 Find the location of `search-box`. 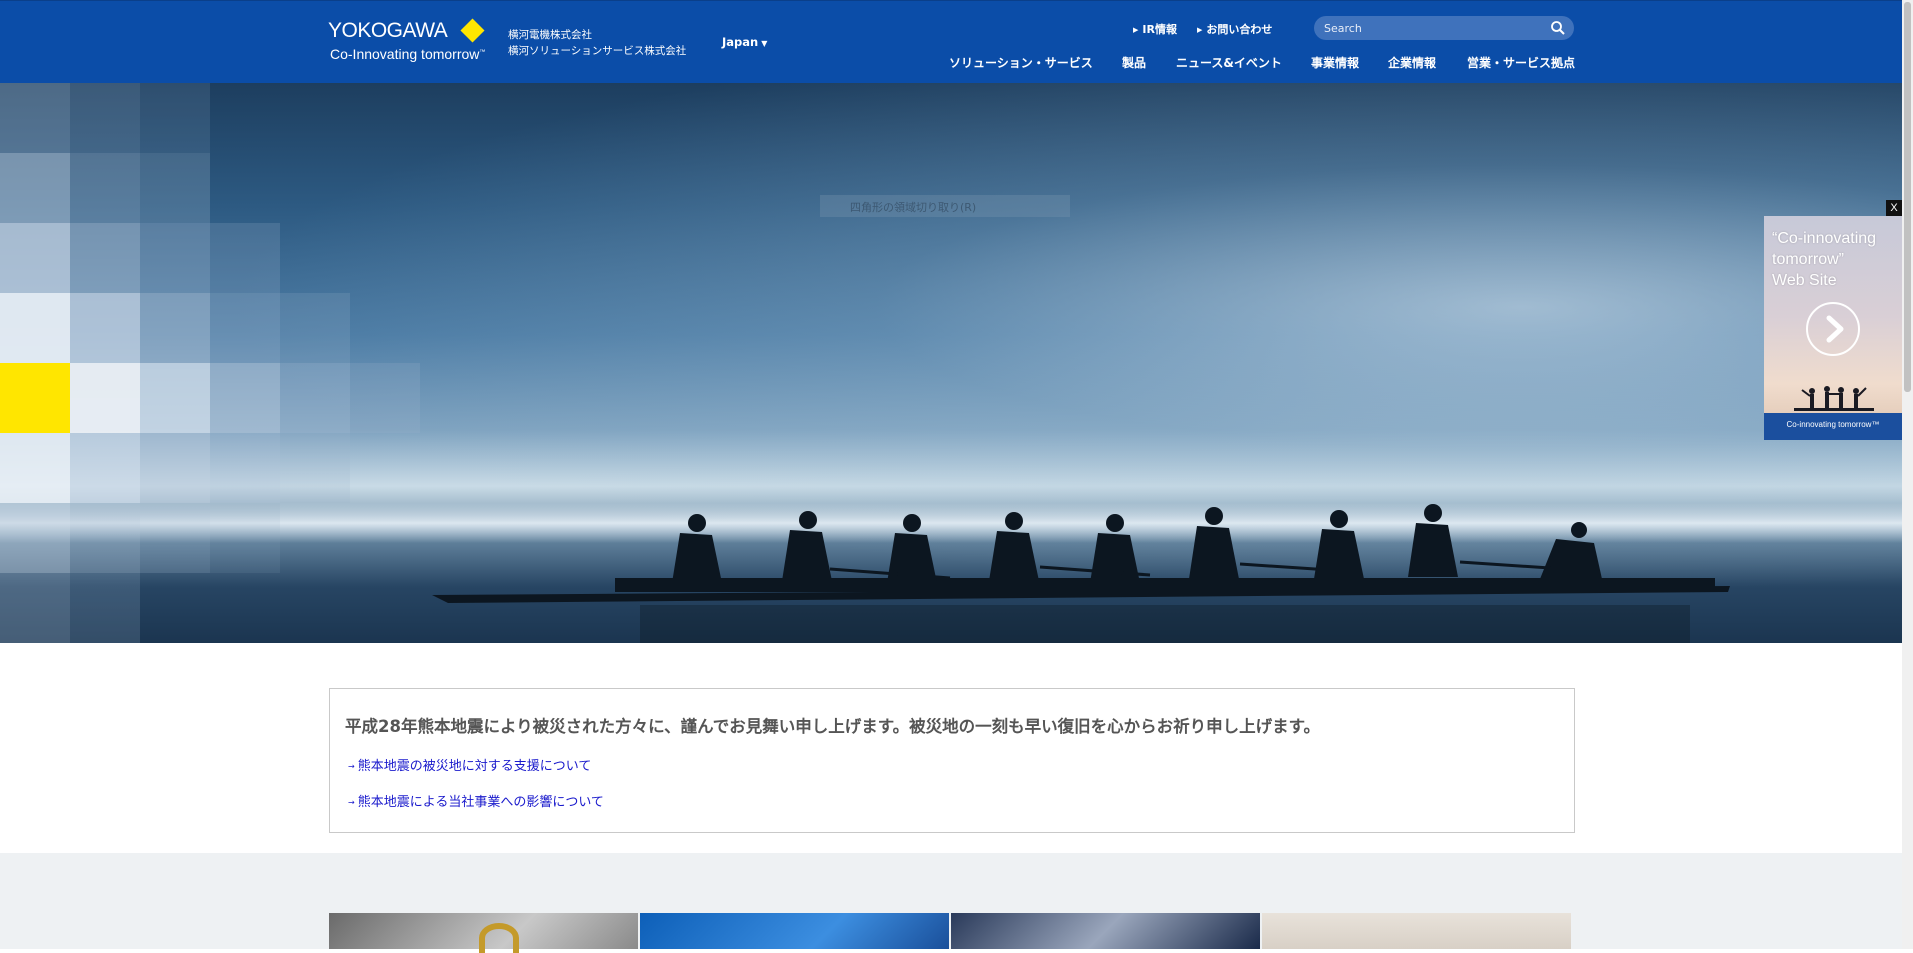

search-box is located at coordinates (1444, 28).